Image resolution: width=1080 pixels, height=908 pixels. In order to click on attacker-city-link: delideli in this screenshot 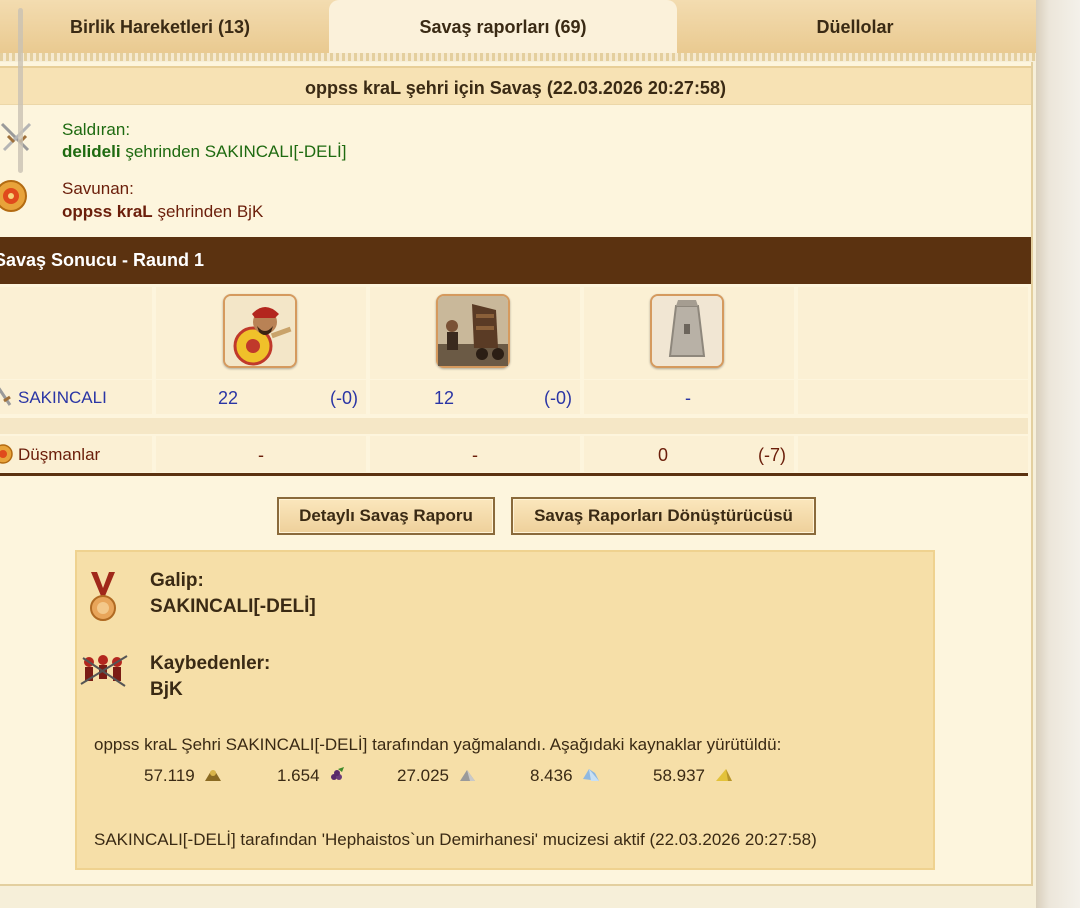, I will do `click(91, 151)`.